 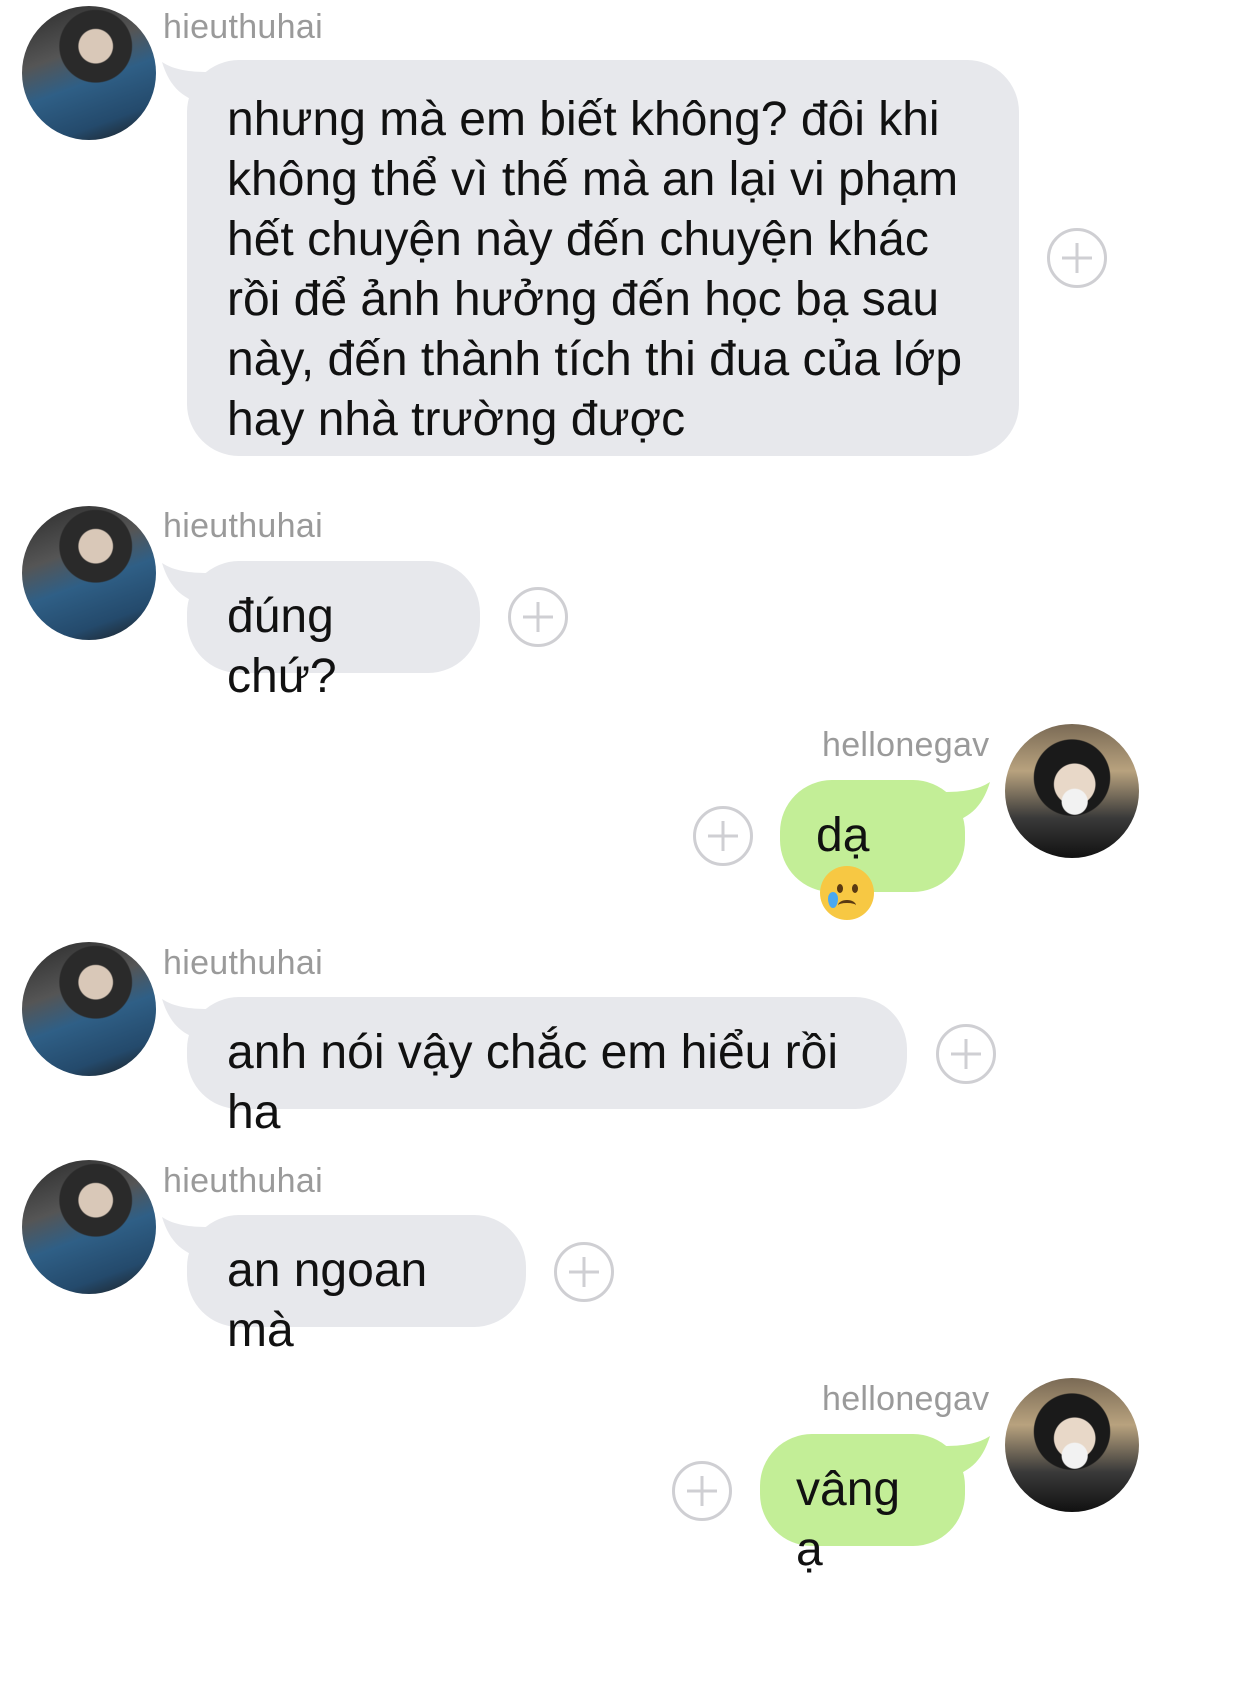 What do you see at coordinates (847, 893) in the screenshot?
I see `crying-face-emoji` at bounding box center [847, 893].